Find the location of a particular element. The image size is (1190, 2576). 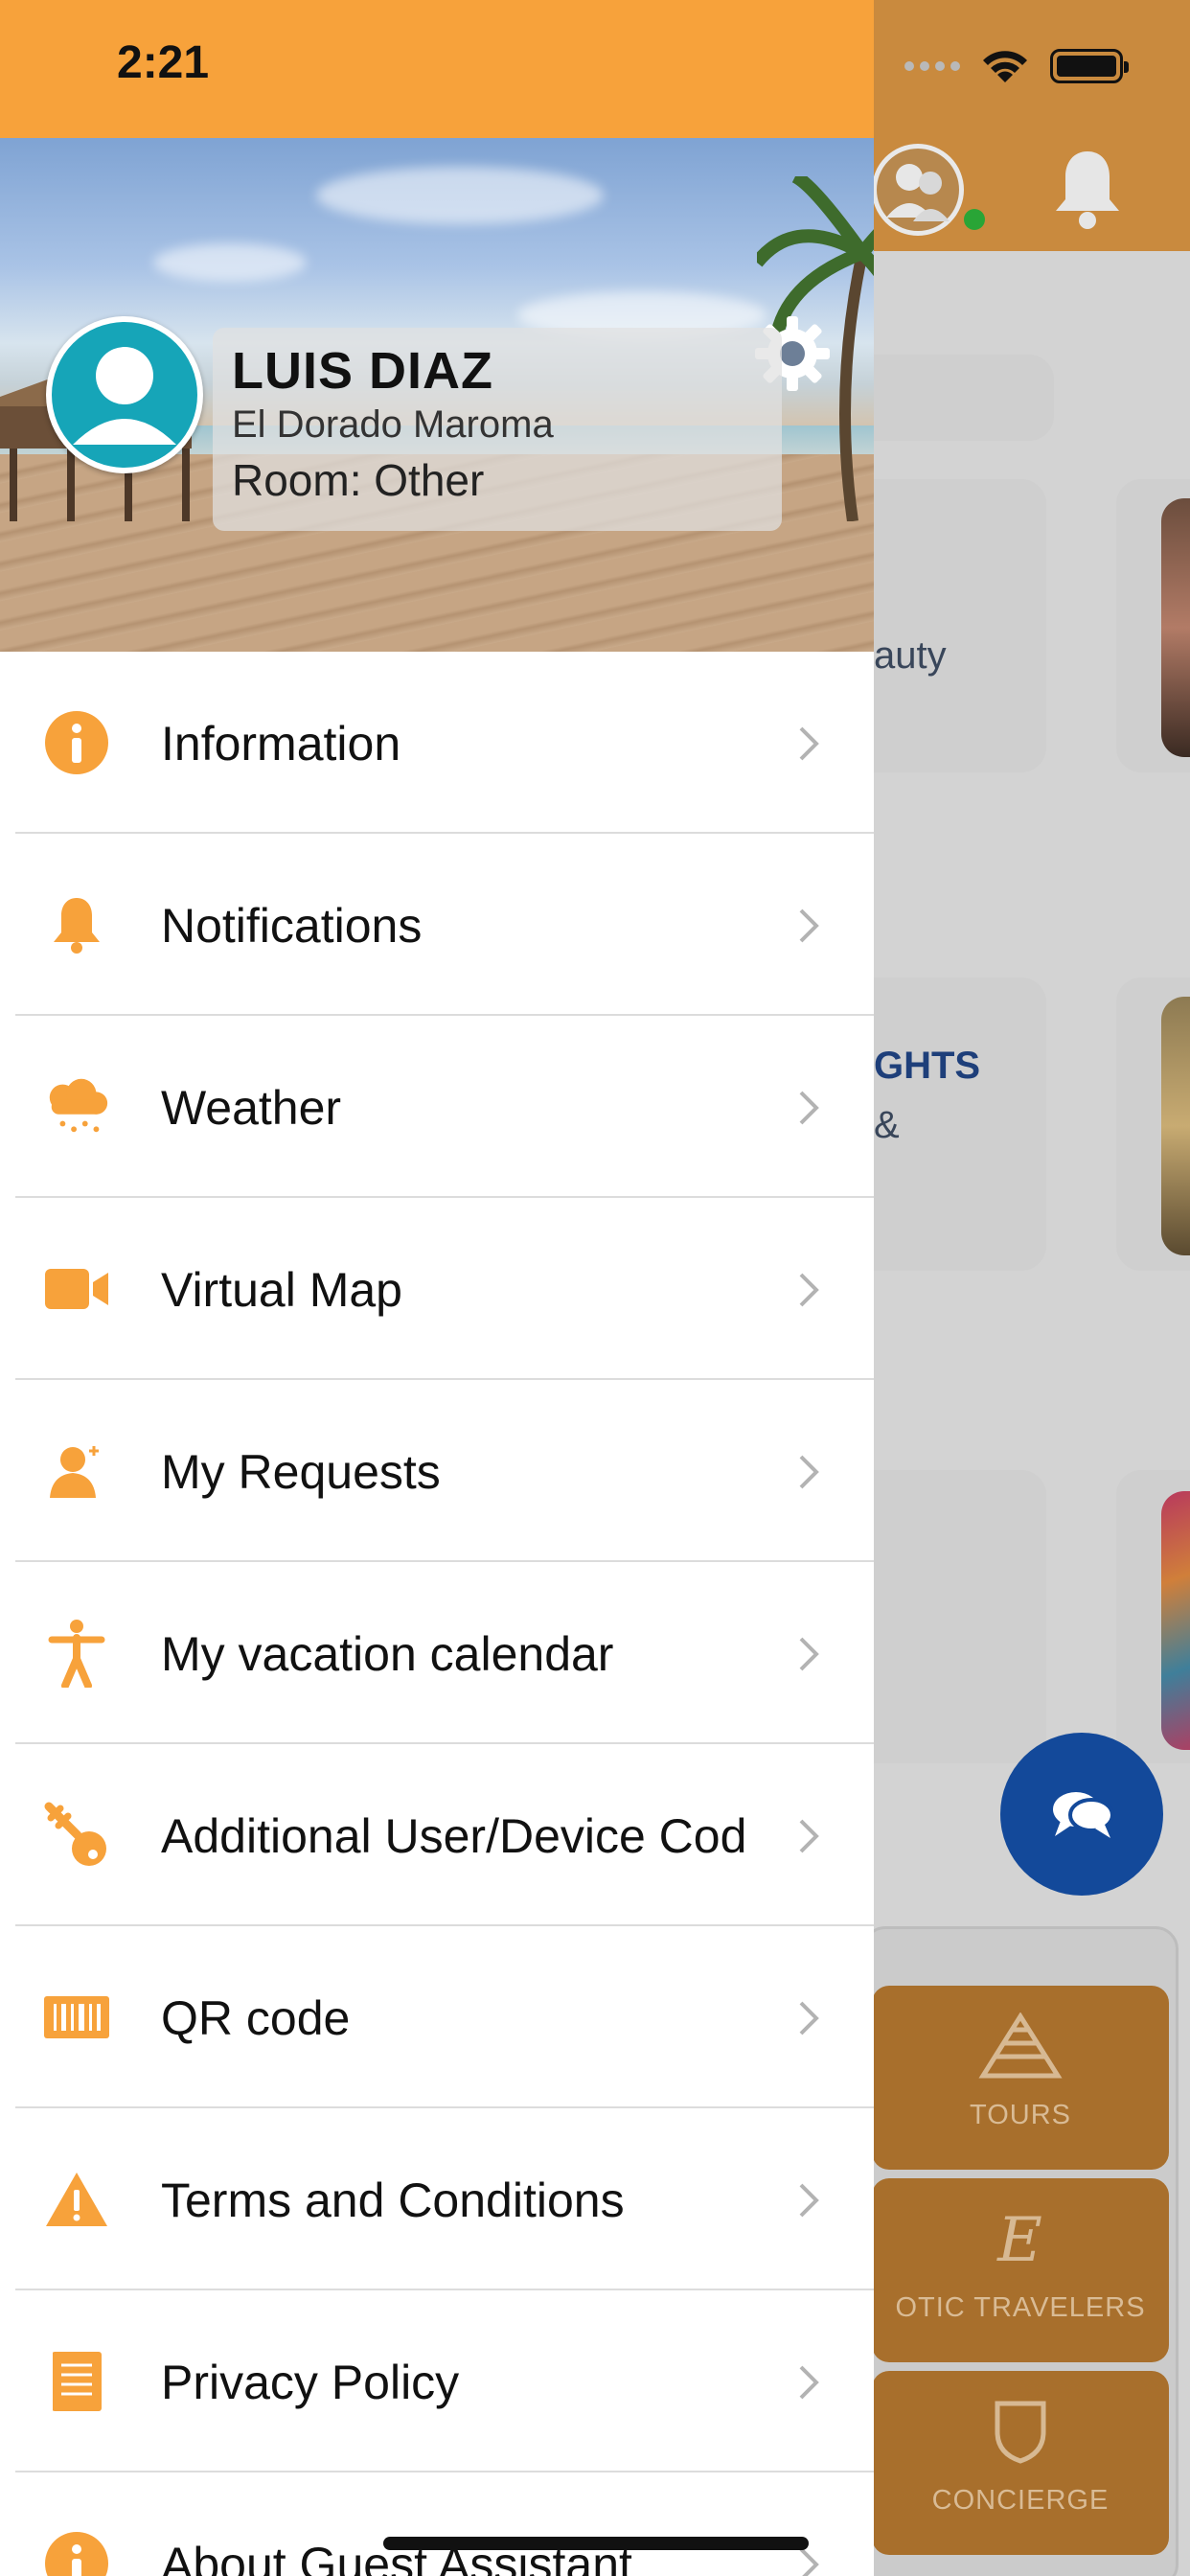

key-icon is located at coordinates (76, 1834).